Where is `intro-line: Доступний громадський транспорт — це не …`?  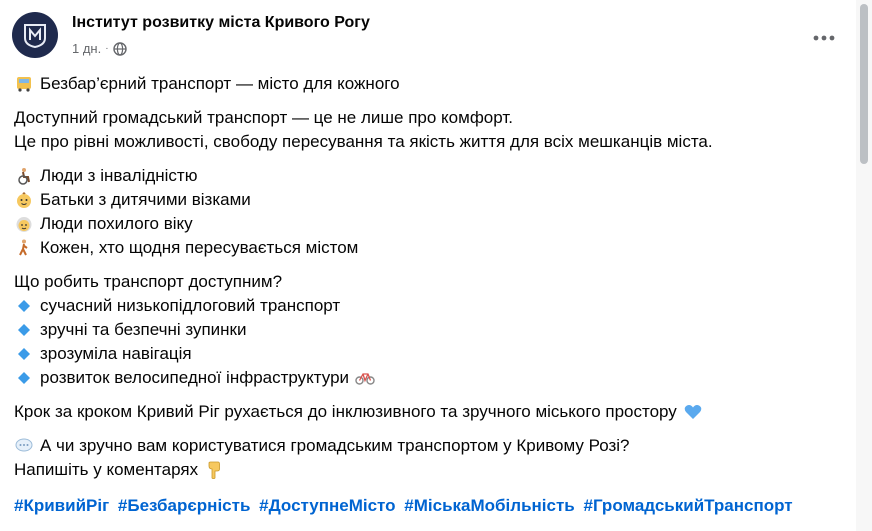 intro-line: Доступний громадський транспорт — це не … is located at coordinates (263, 117).